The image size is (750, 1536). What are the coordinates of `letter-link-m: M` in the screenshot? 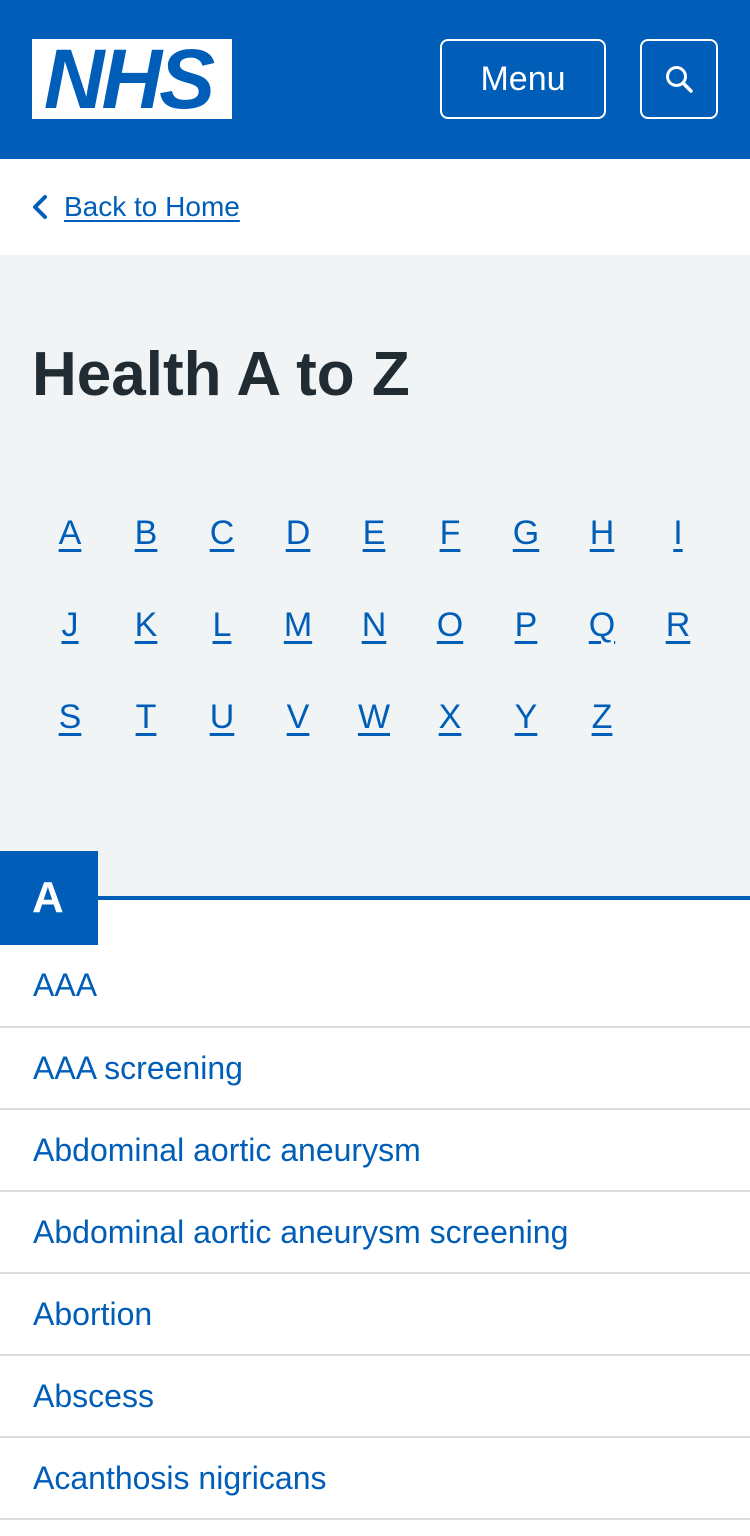 It's located at (298, 641).